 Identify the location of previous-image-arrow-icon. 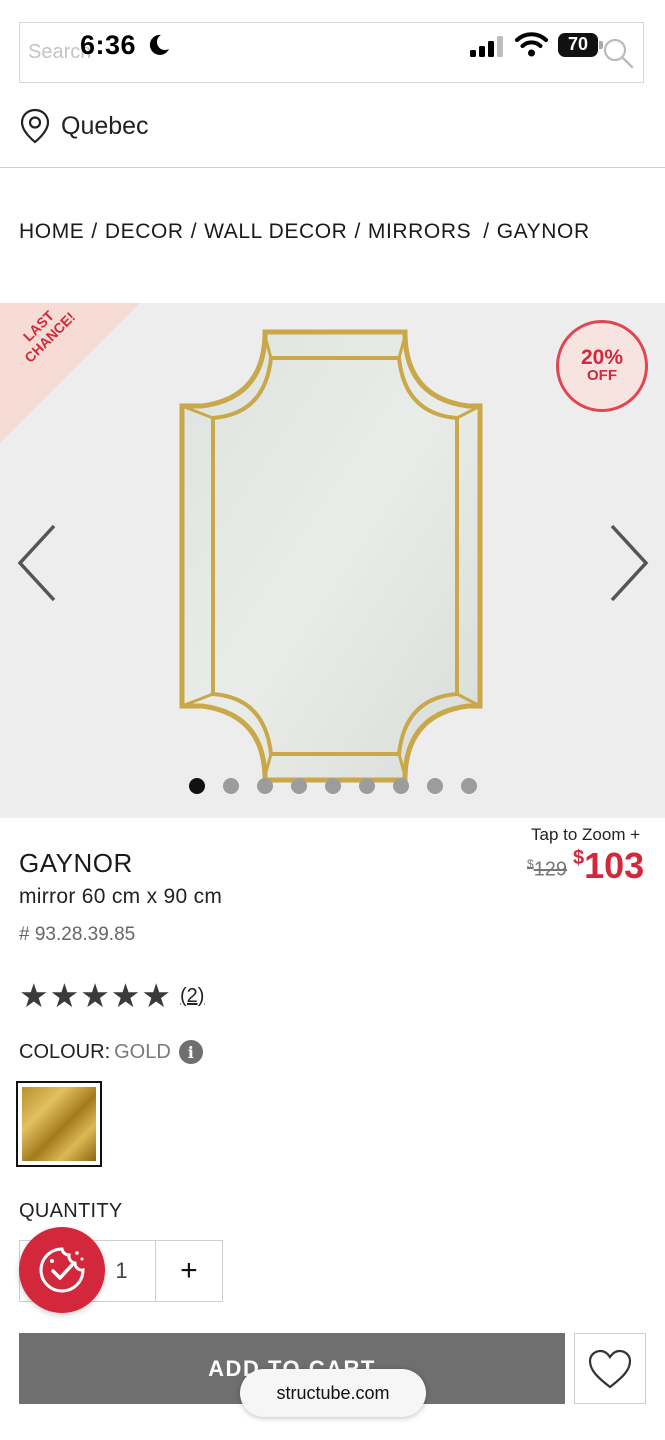
(38, 563).